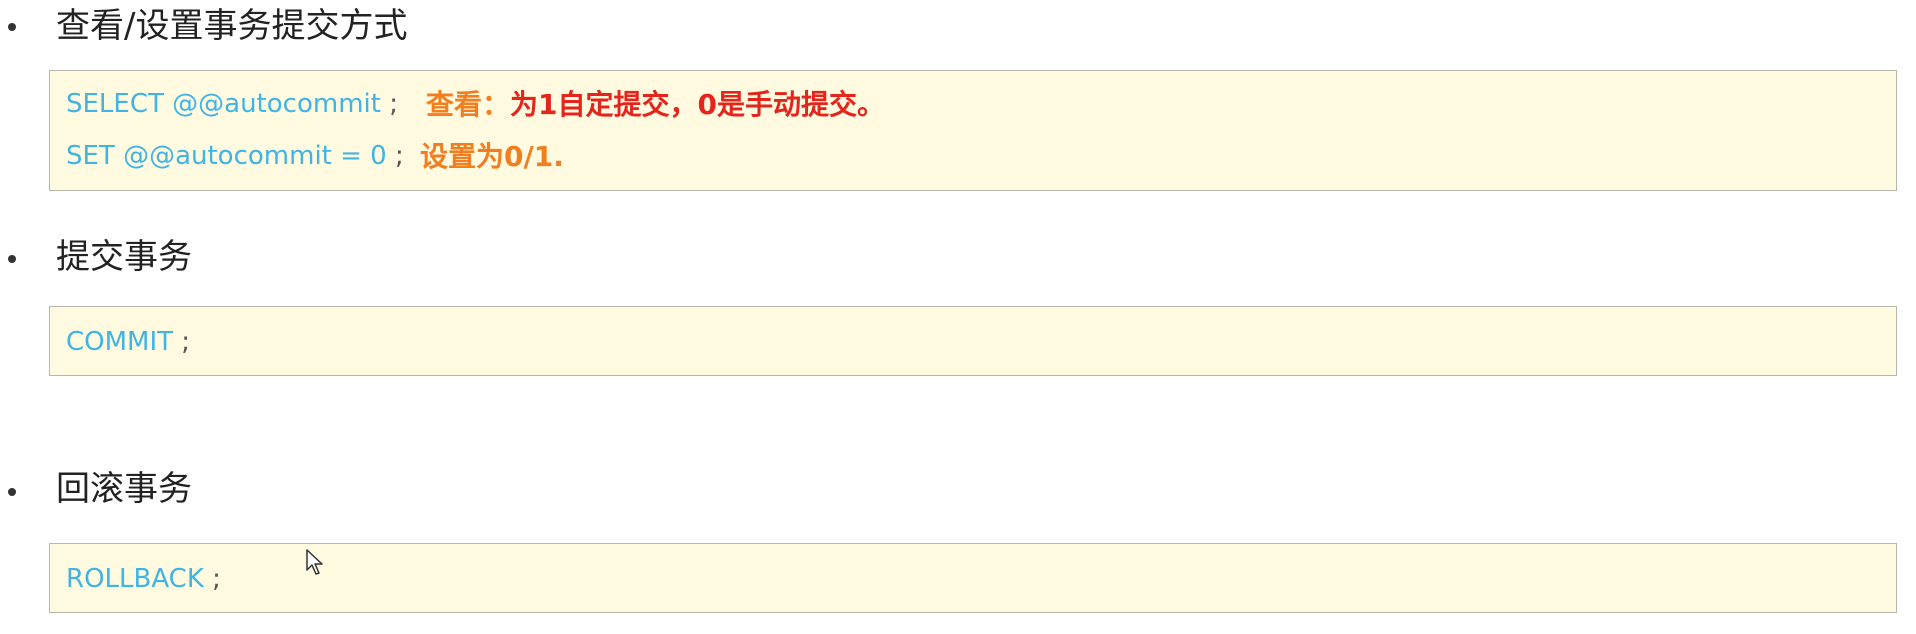  What do you see at coordinates (468, 104) in the screenshot?
I see `note-label: 查看：` at bounding box center [468, 104].